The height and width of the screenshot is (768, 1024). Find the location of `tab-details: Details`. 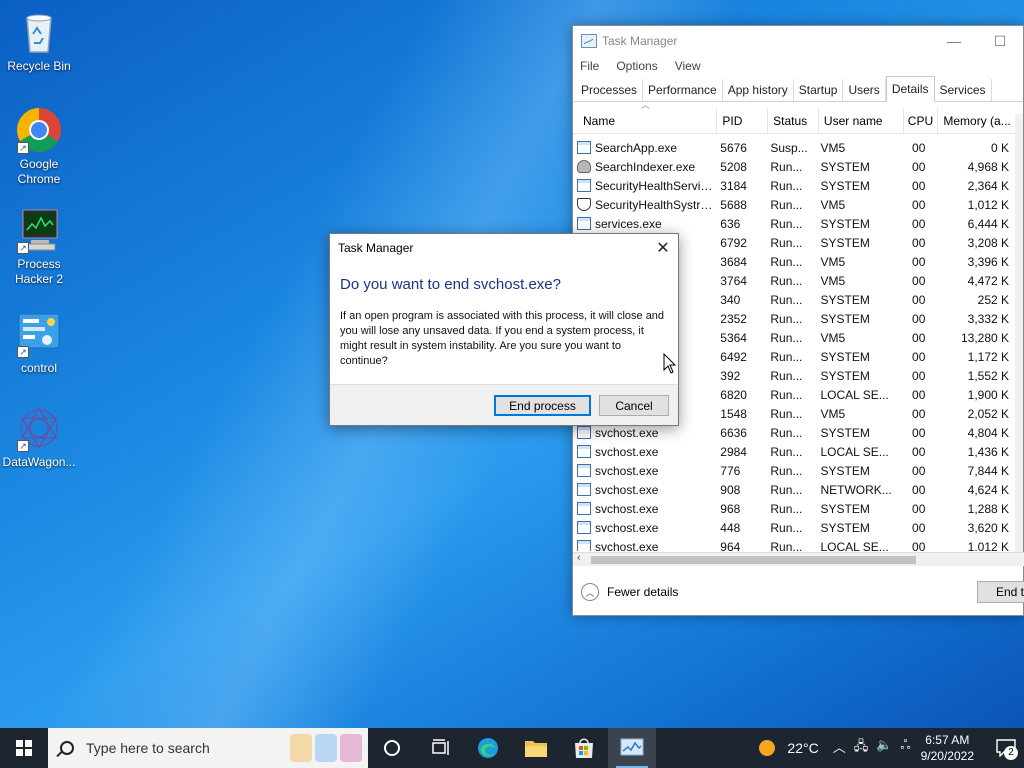

tab-details: Details is located at coordinates (910, 89).